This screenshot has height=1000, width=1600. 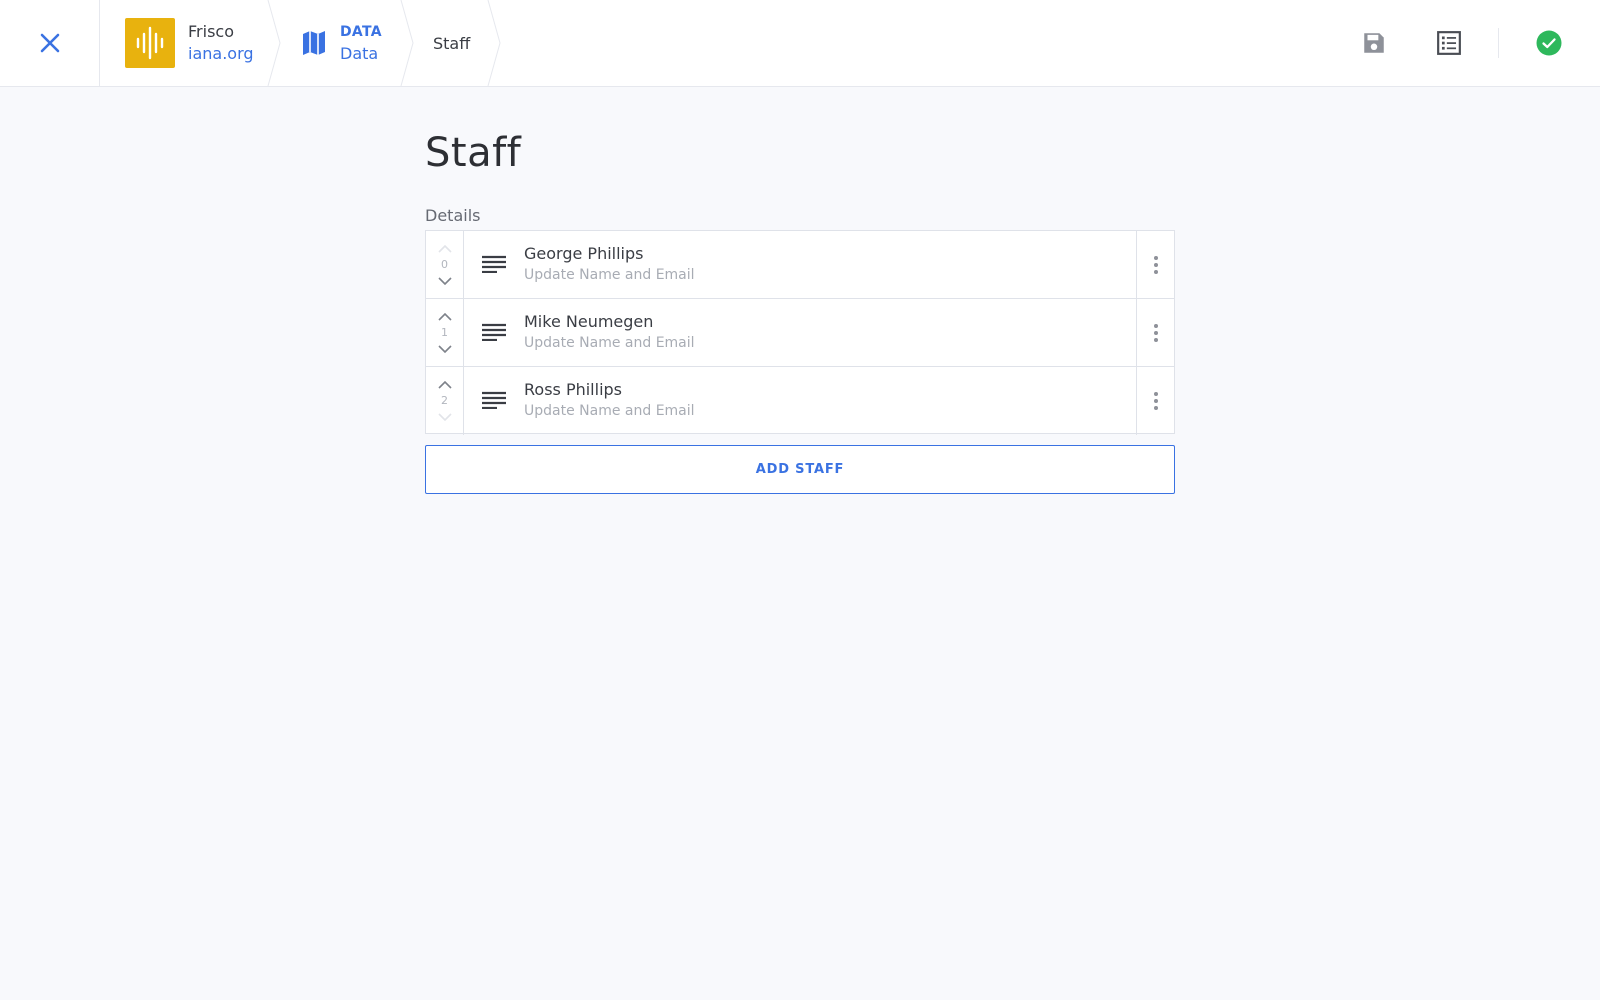 I want to click on row-name: Ross Phillips, so click(x=573, y=389).